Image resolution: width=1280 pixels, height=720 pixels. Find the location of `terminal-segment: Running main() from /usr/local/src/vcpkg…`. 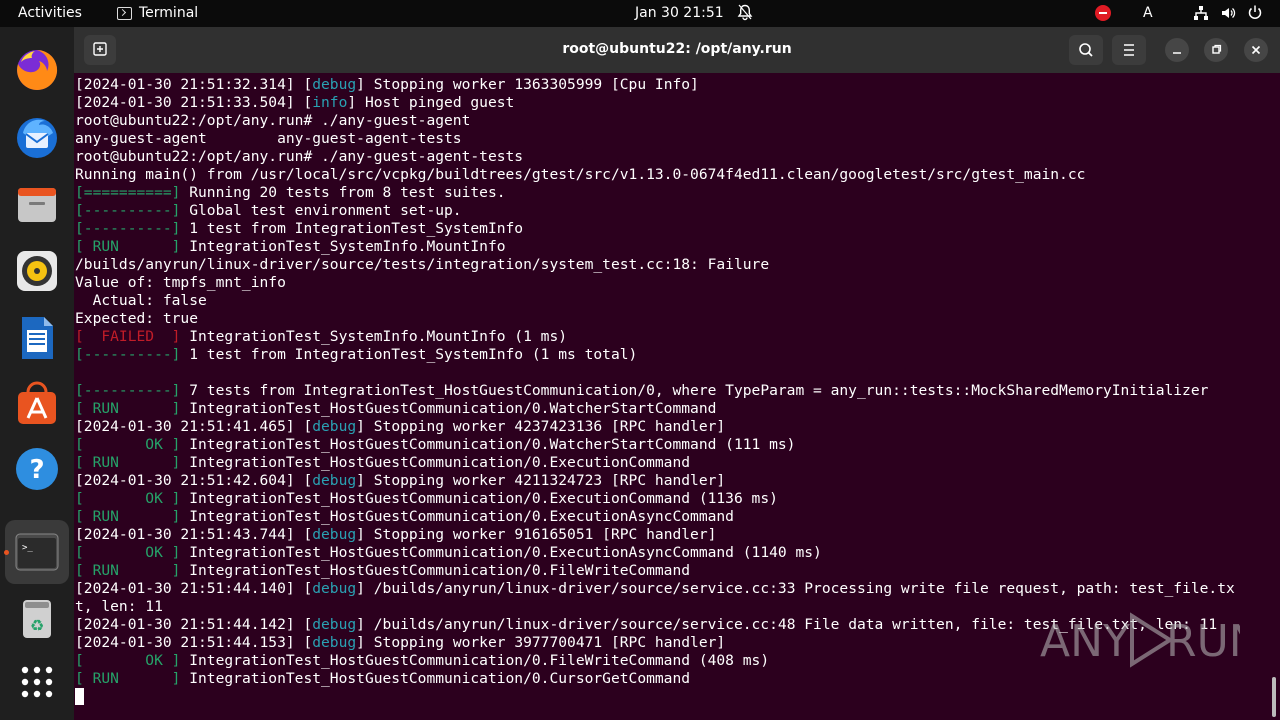

terminal-segment: Running main() from /usr/local/src/vcpkg… is located at coordinates (580, 174).